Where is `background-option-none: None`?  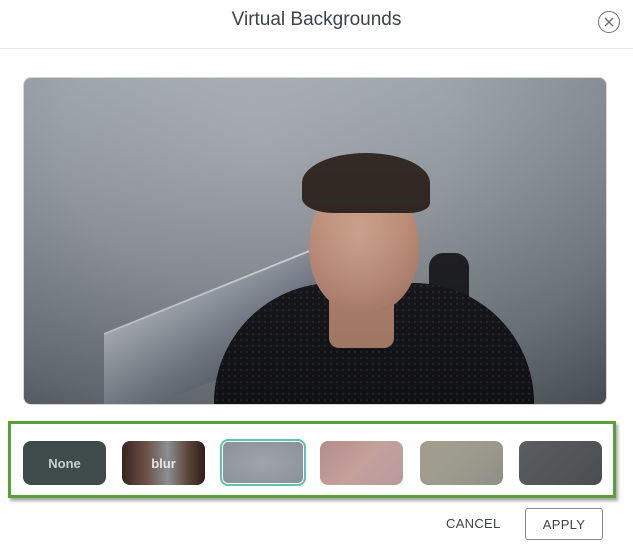 background-option-none: None is located at coordinates (64, 463).